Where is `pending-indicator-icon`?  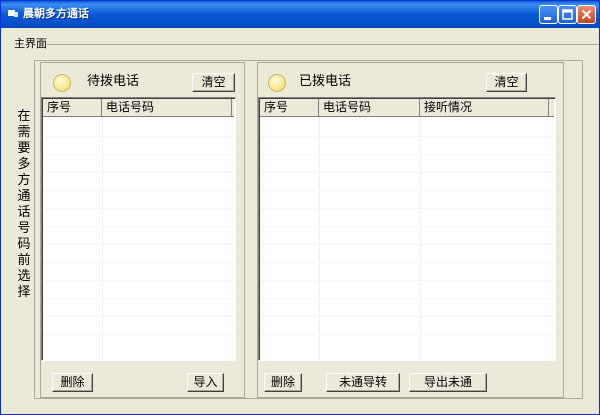
pending-indicator-icon is located at coordinates (62, 83).